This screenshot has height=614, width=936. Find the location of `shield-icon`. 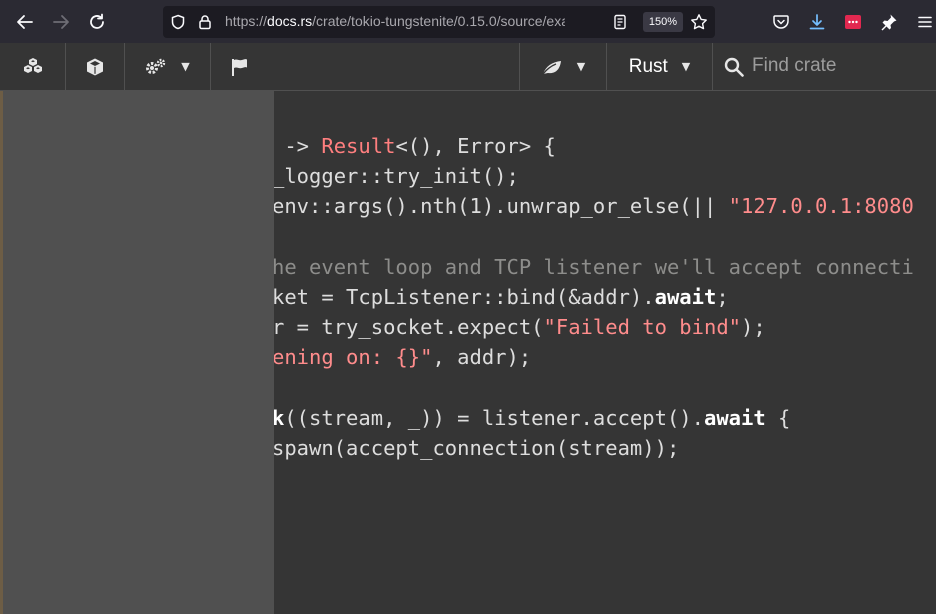

shield-icon is located at coordinates (178, 22).